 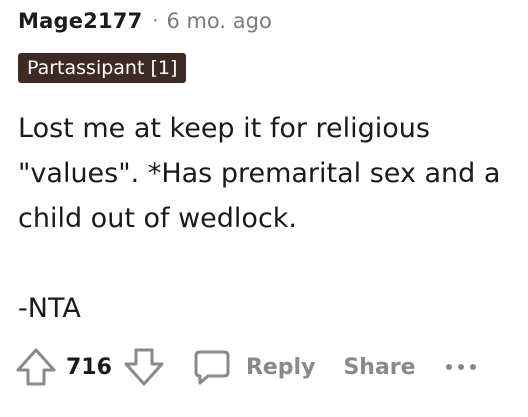 What do you see at coordinates (379, 367) in the screenshot?
I see `share-button: Share` at bounding box center [379, 367].